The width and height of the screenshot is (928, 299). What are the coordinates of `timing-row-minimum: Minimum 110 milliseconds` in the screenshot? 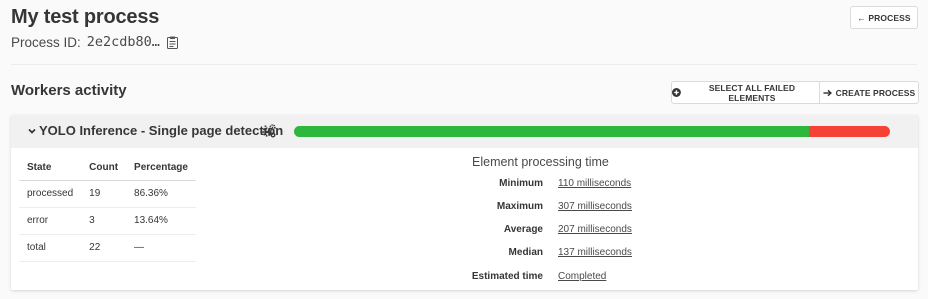 It's located at (536, 183).